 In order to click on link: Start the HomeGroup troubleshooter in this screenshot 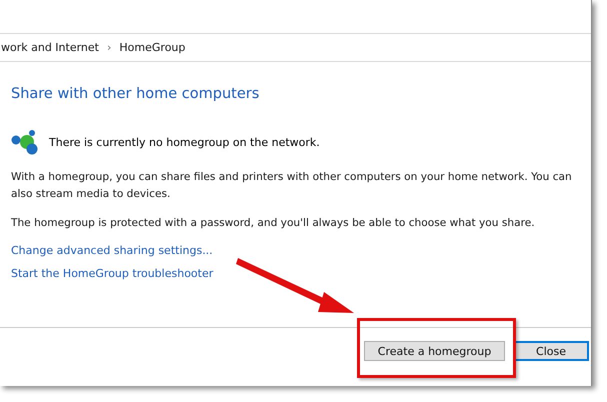, I will do `click(112, 273)`.